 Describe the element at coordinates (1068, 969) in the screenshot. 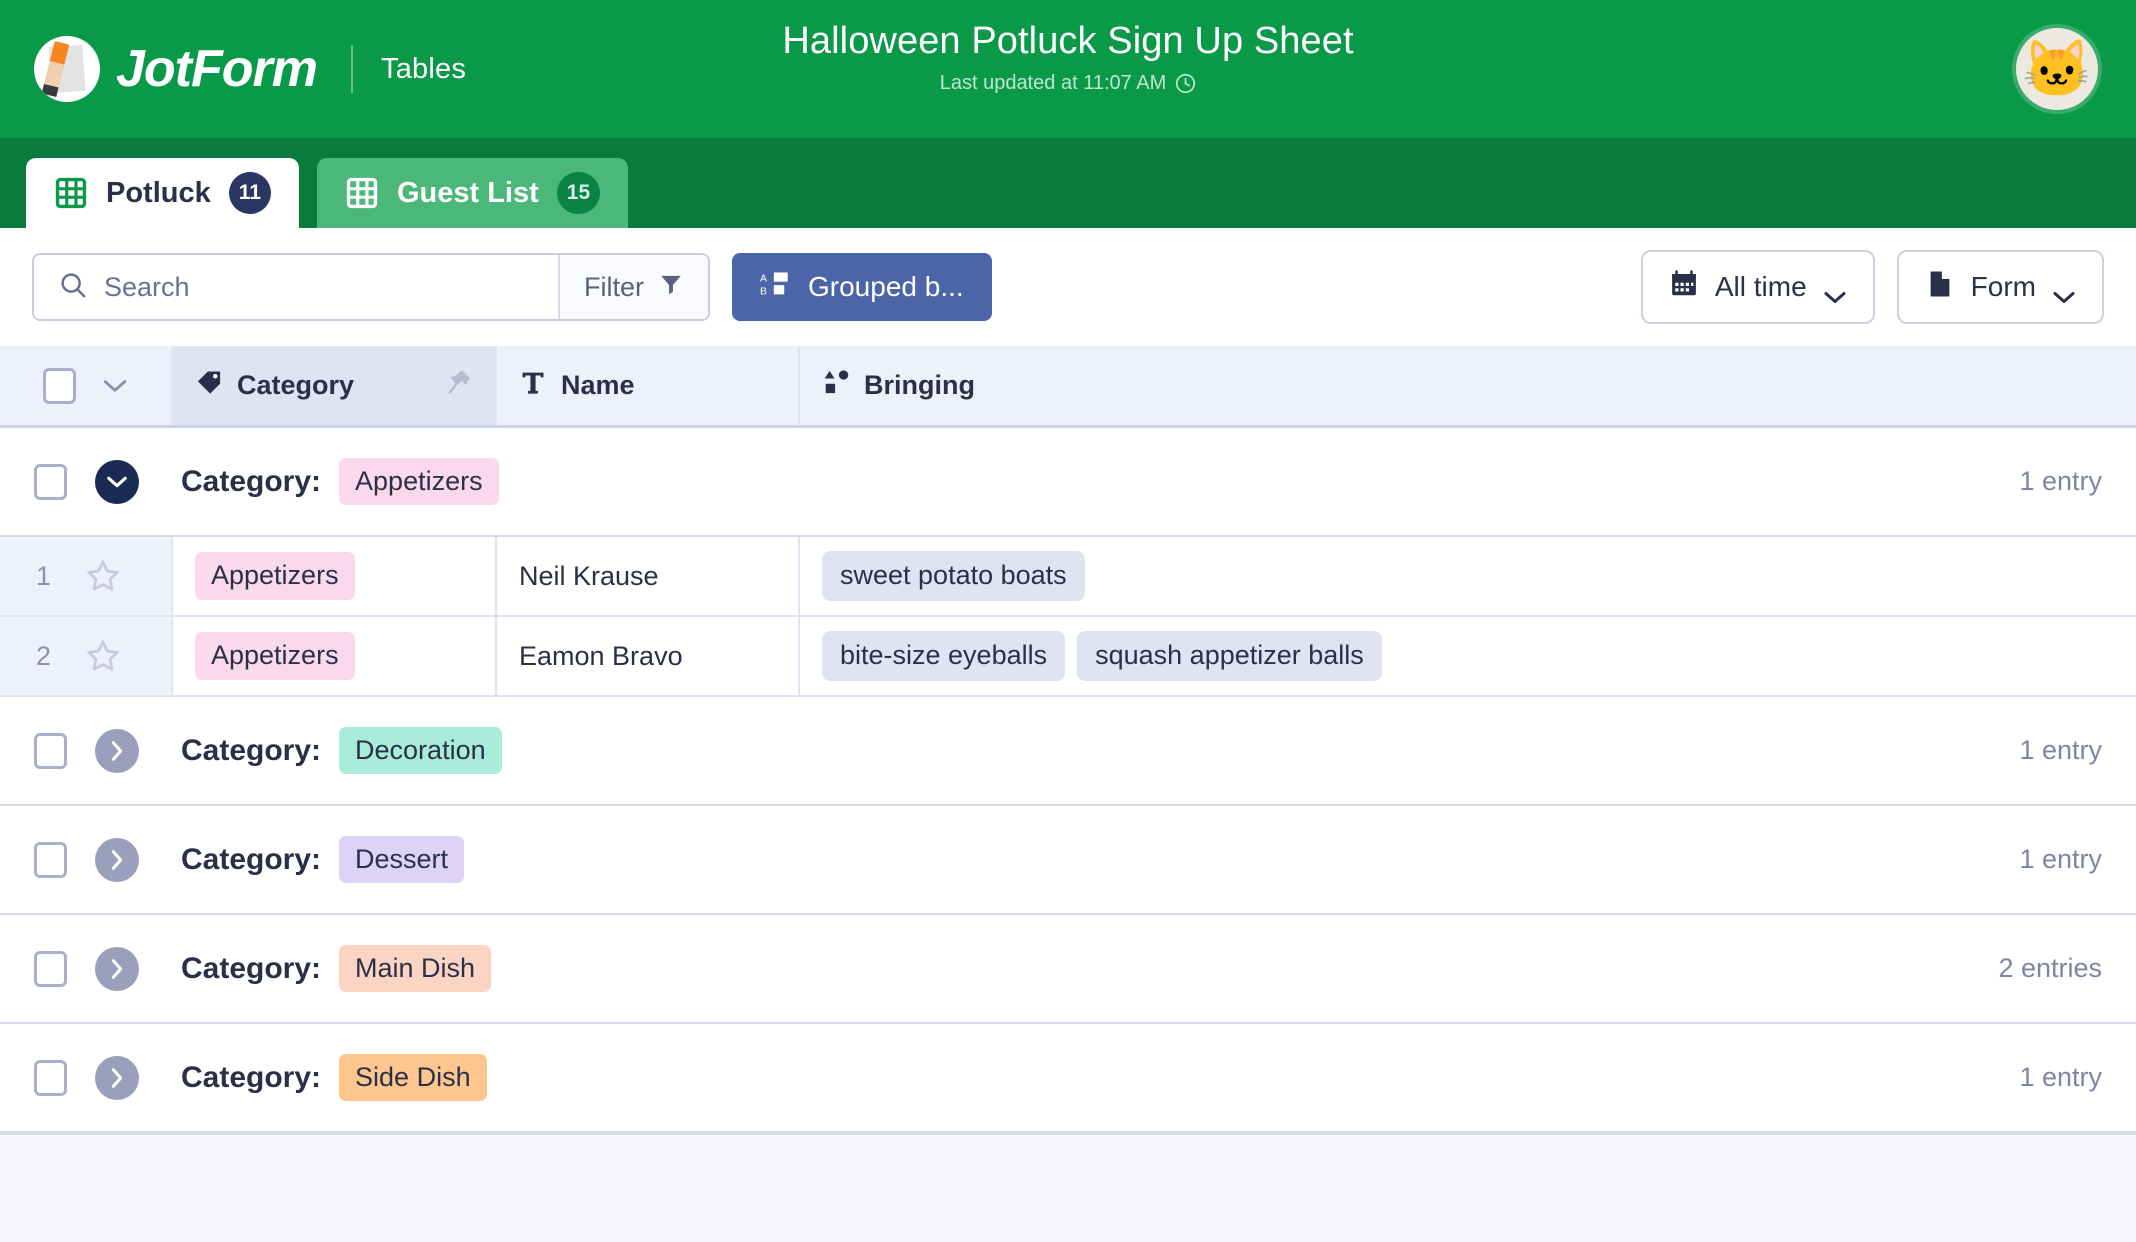

I see `group-row-main-dish: Category: Main Dish 2 entries` at that location.